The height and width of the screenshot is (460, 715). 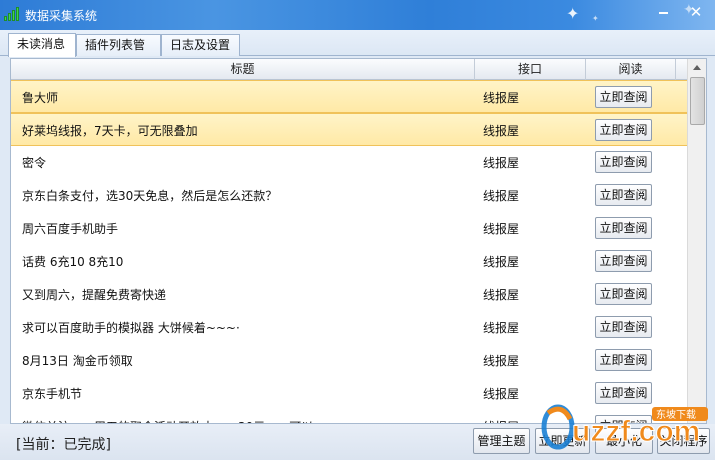 What do you see at coordinates (150, 196) in the screenshot?
I see `row-title: 京东白条支付，选30天免息，然后是怎么还款？` at bounding box center [150, 196].